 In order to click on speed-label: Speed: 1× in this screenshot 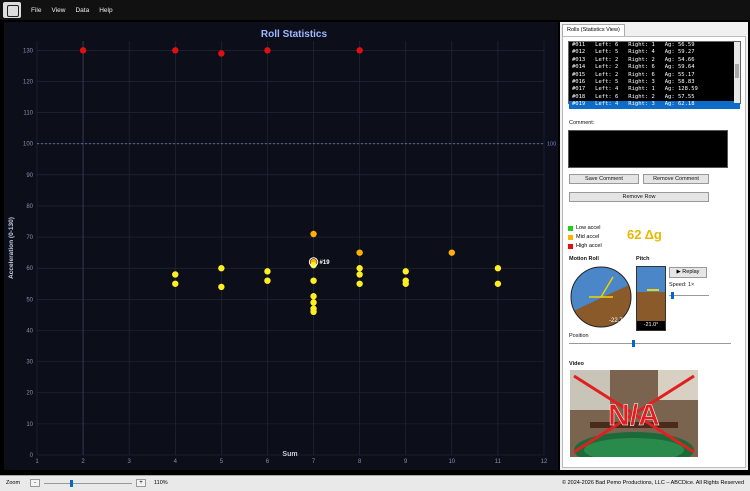, I will do `click(682, 285)`.